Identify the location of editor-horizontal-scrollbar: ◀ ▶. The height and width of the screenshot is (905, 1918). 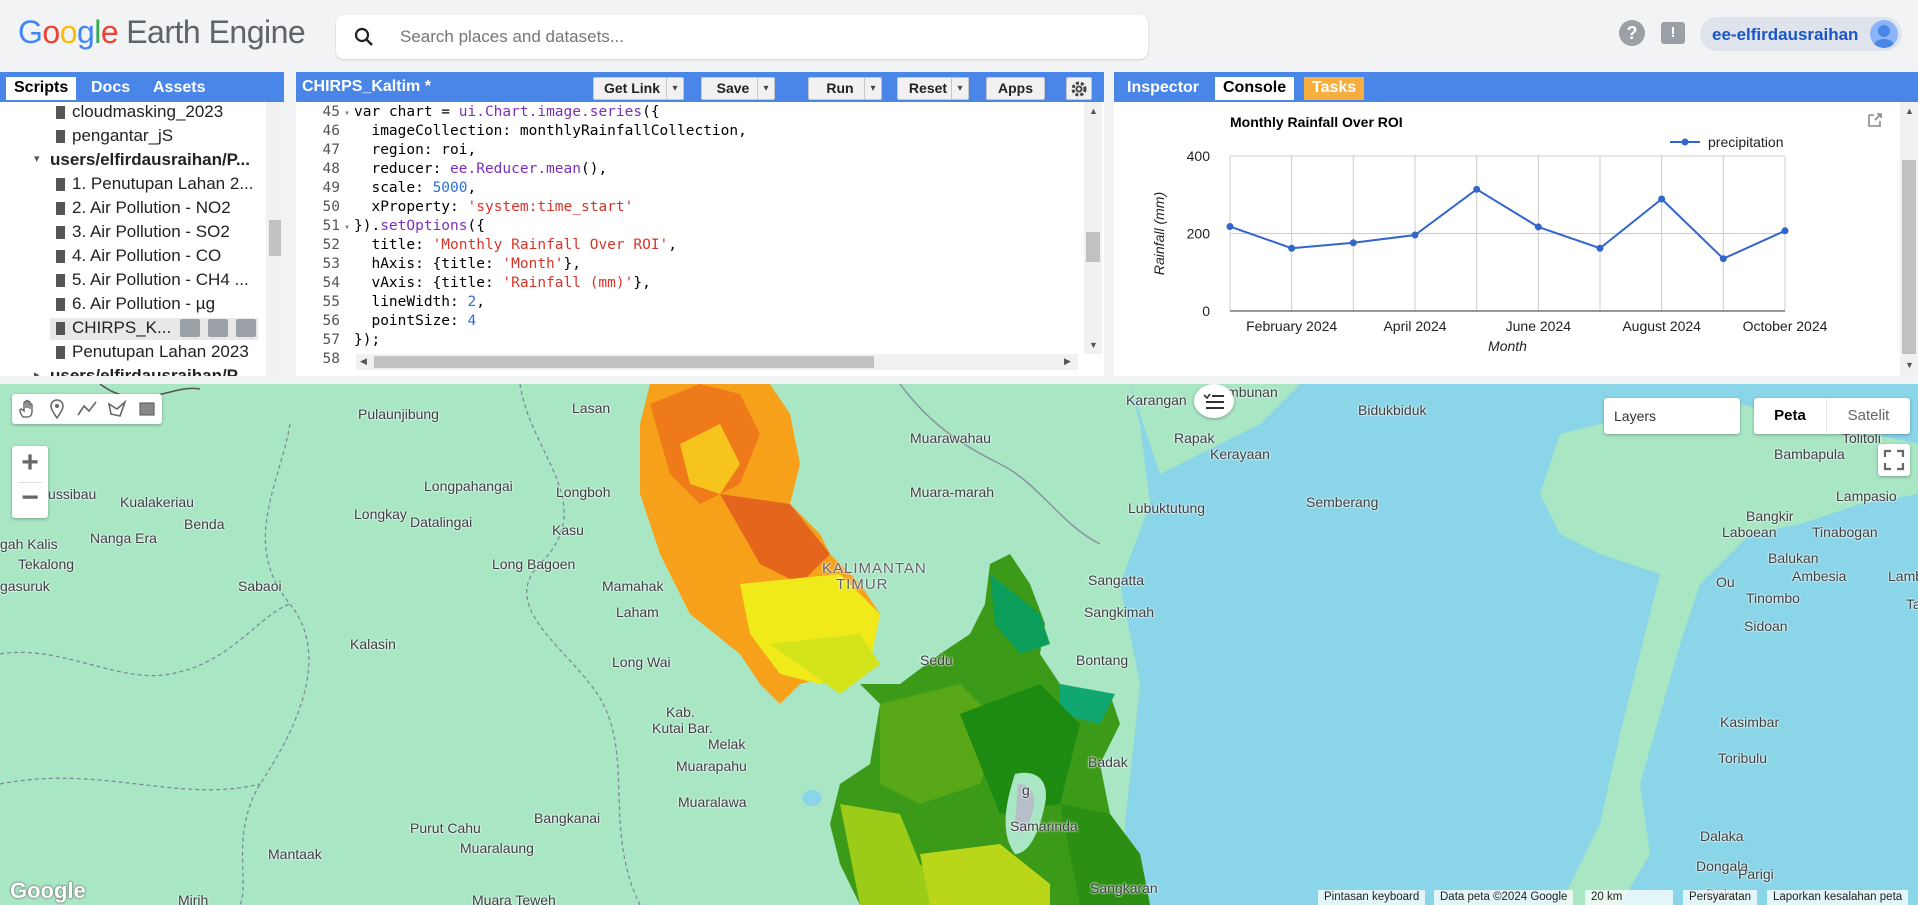
(717, 362).